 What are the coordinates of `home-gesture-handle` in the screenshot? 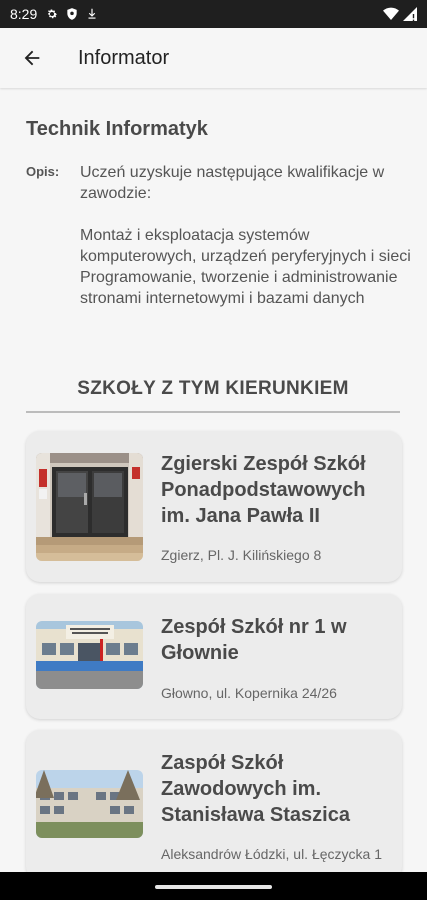 It's located at (213, 887).